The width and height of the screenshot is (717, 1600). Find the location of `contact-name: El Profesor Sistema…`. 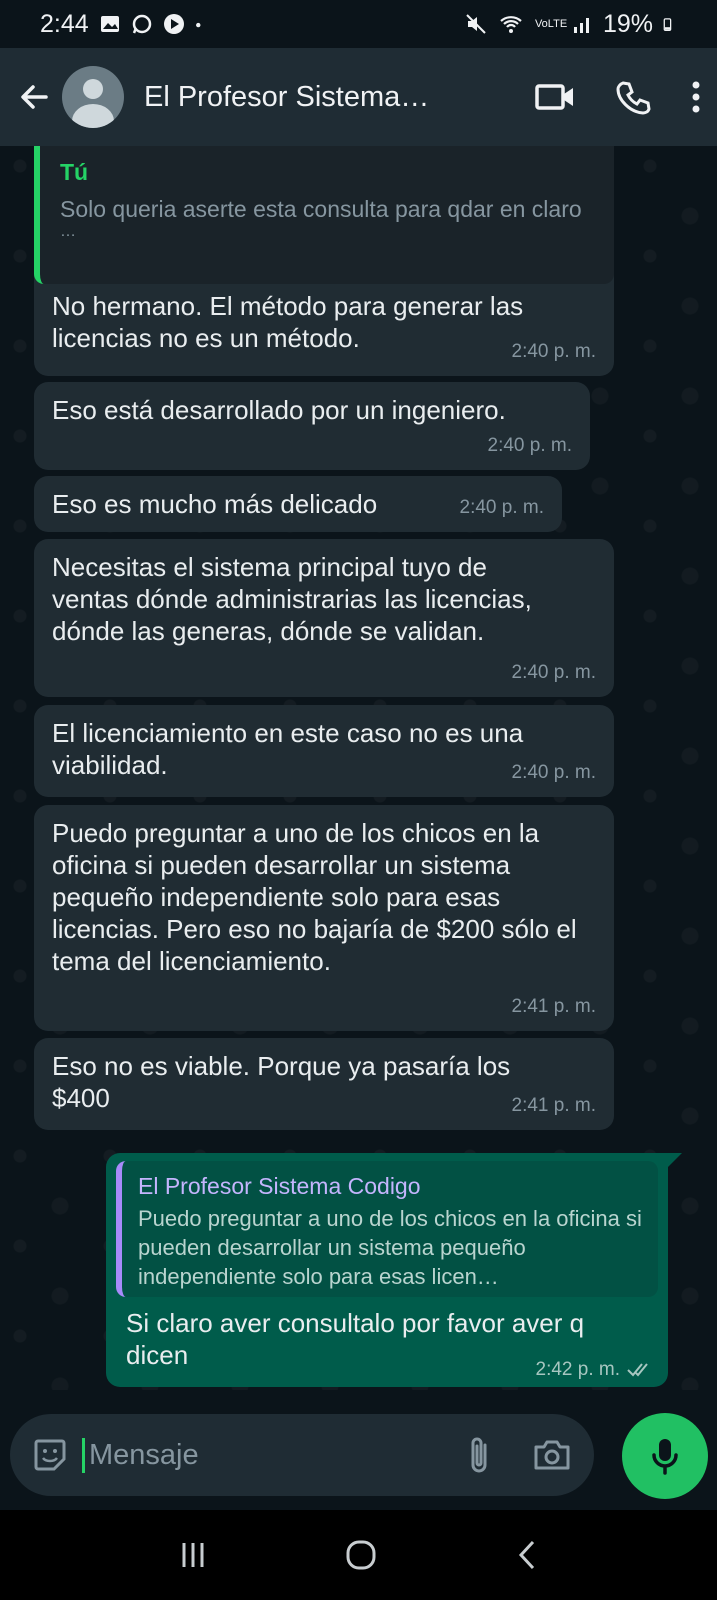

contact-name: El Profesor Sistema… is located at coordinates (294, 97).